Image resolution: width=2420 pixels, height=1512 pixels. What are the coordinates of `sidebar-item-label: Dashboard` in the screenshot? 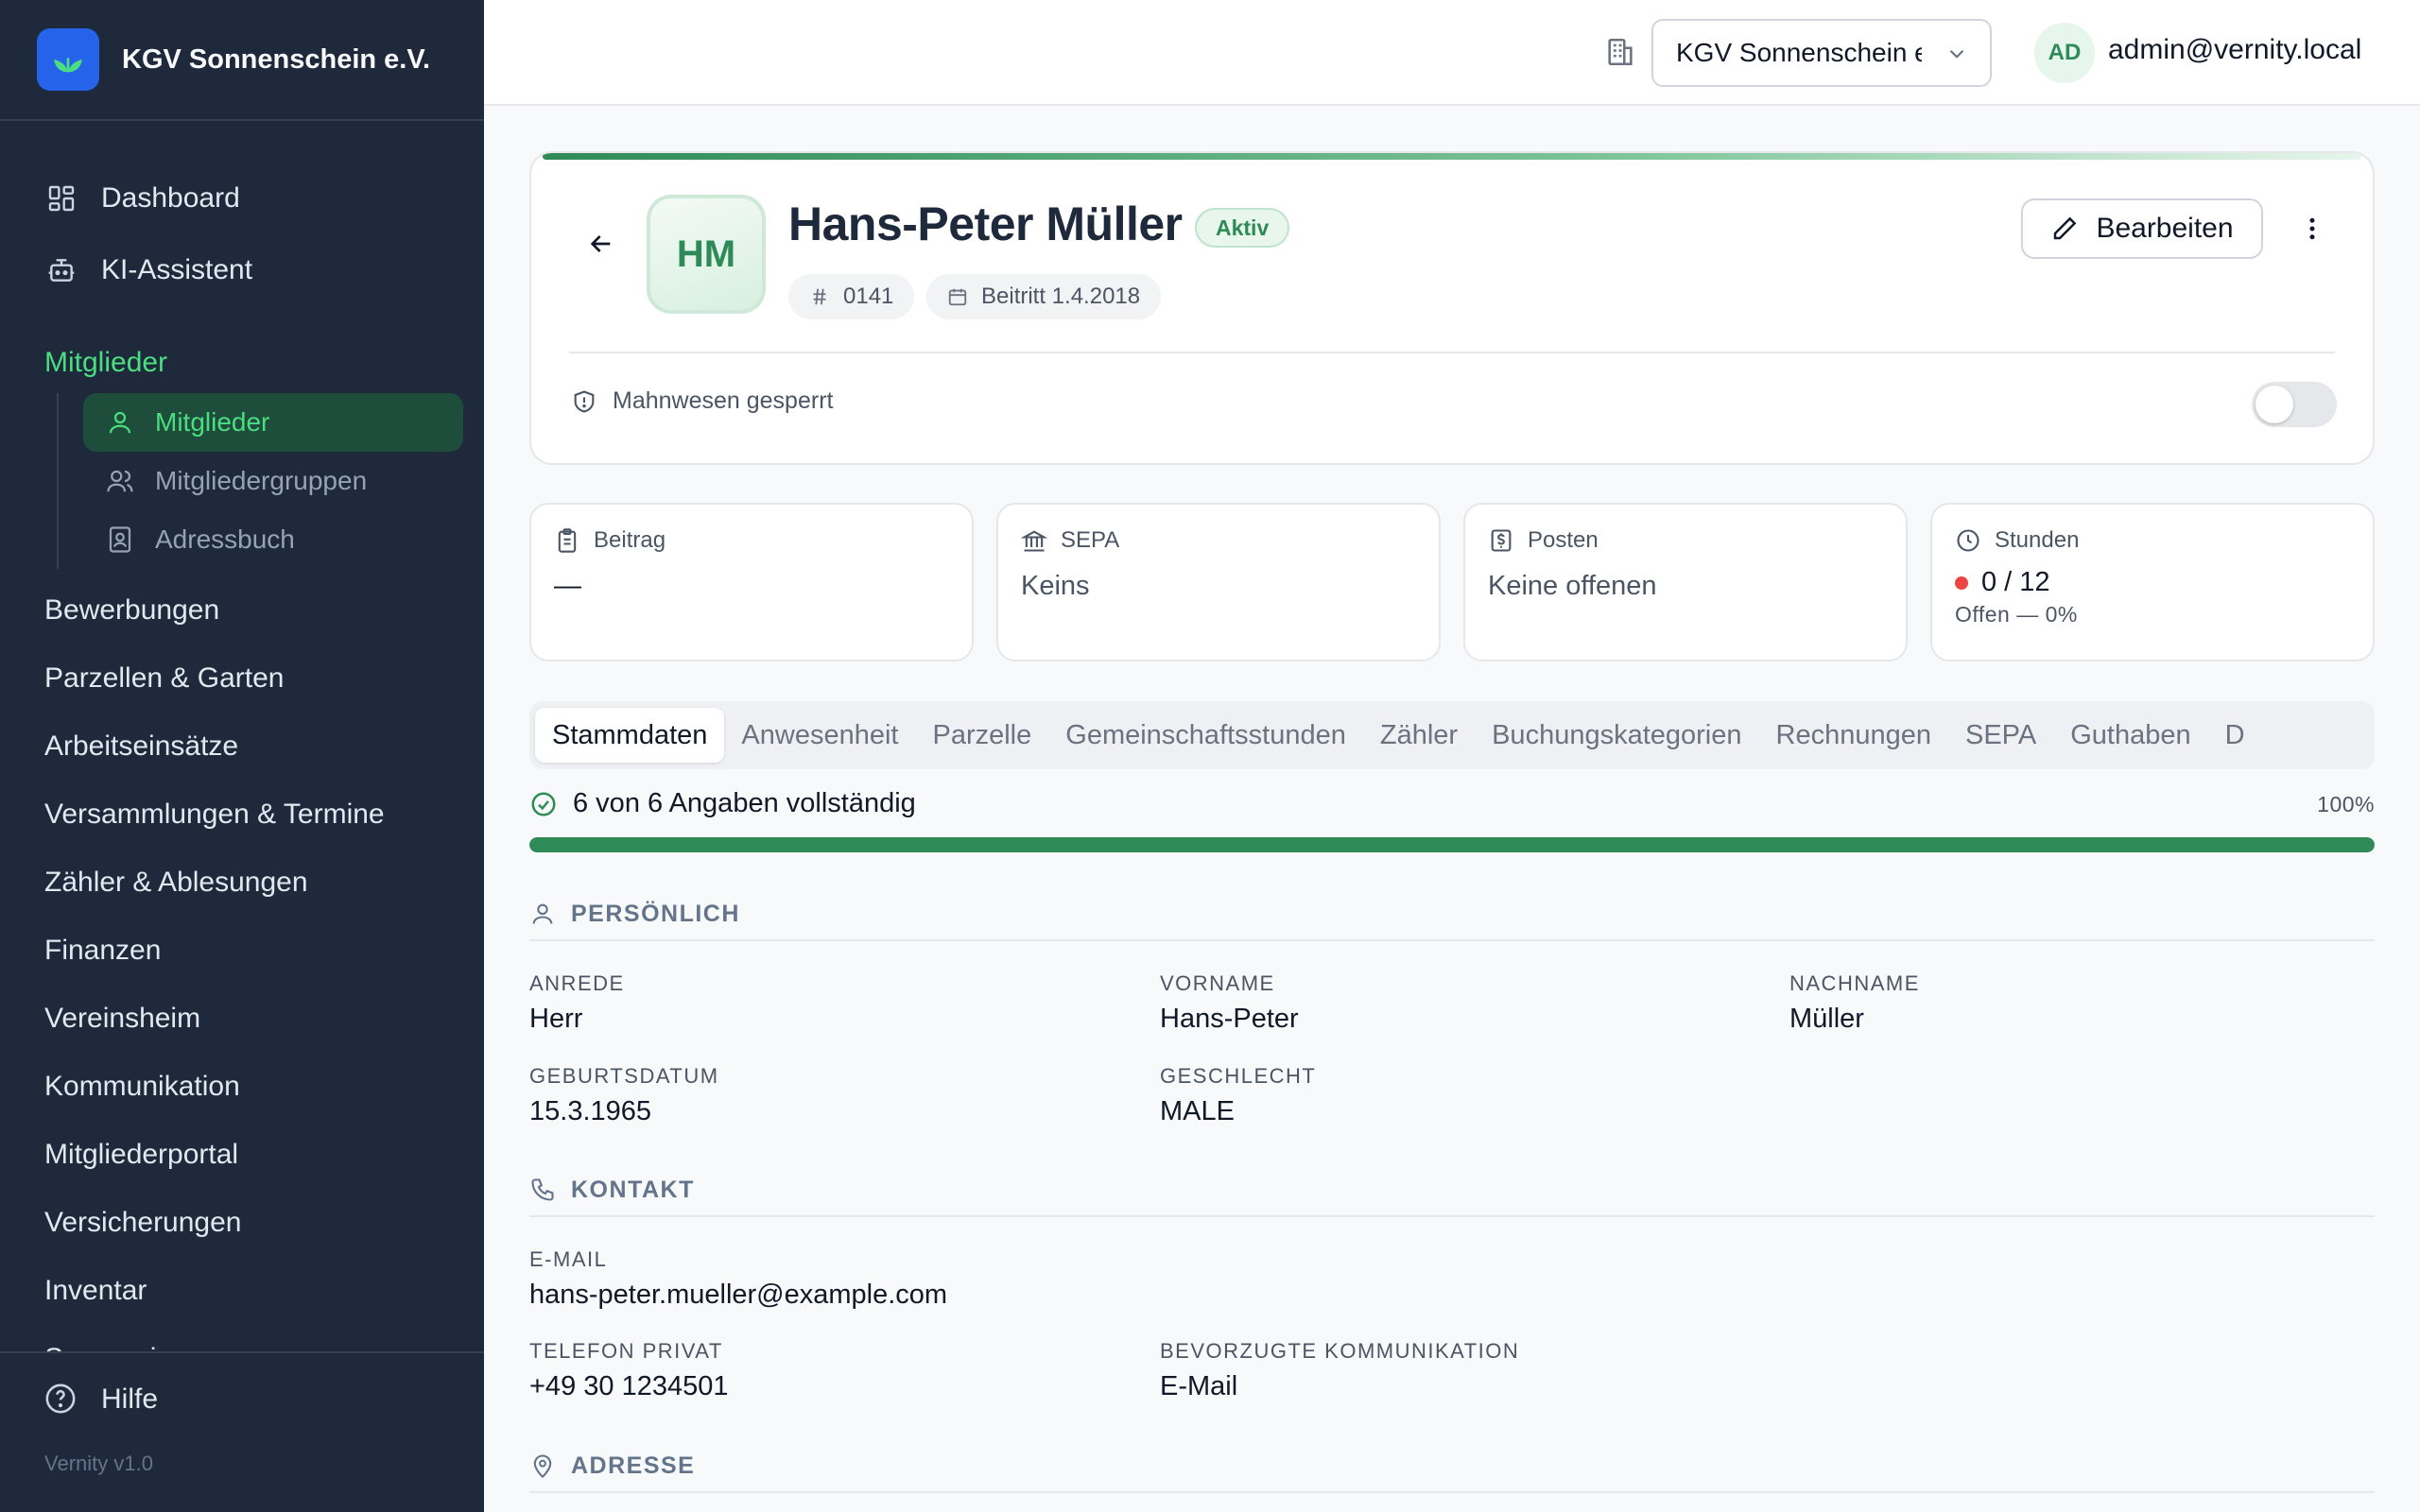 It's located at (170, 198).